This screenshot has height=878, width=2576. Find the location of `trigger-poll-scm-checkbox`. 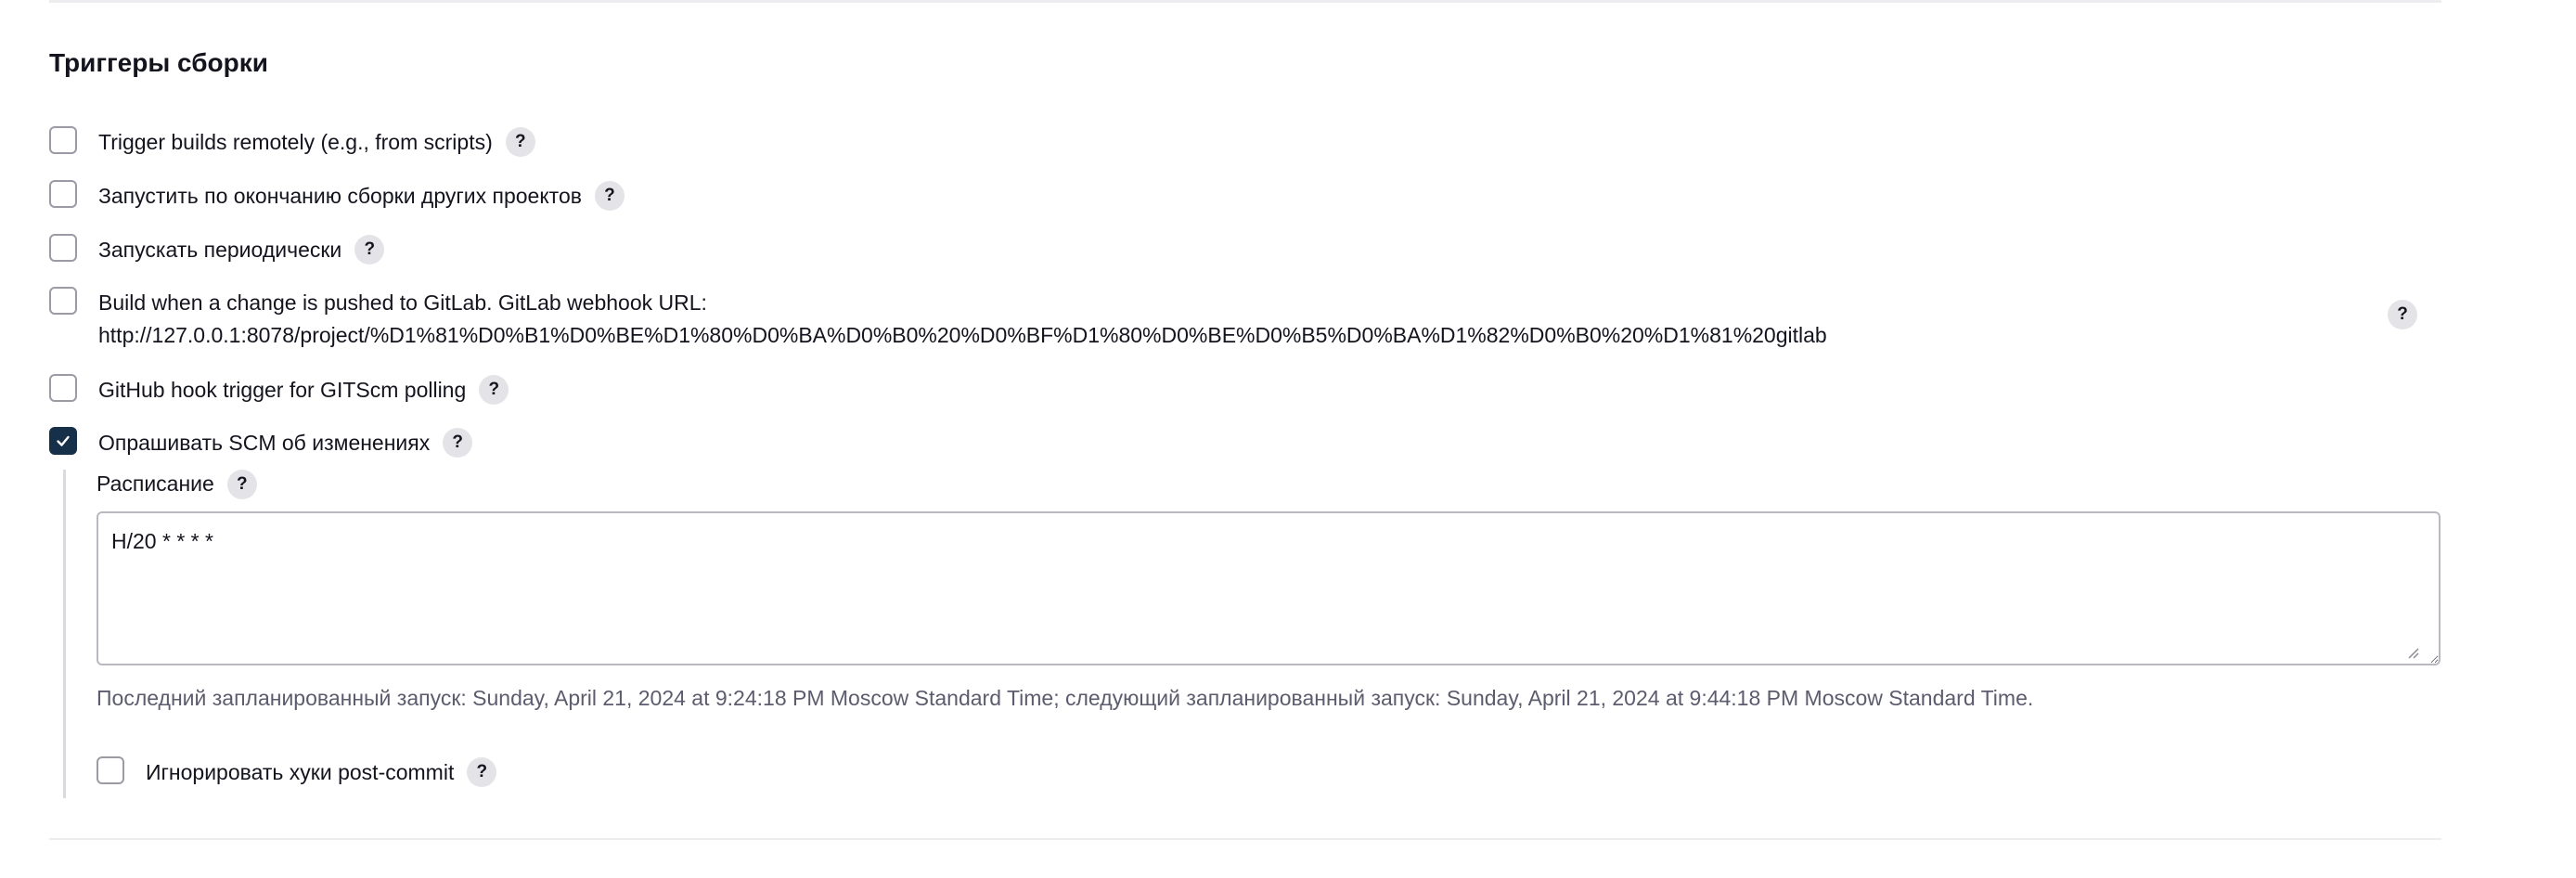

trigger-poll-scm-checkbox is located at coordinates (63, 441).